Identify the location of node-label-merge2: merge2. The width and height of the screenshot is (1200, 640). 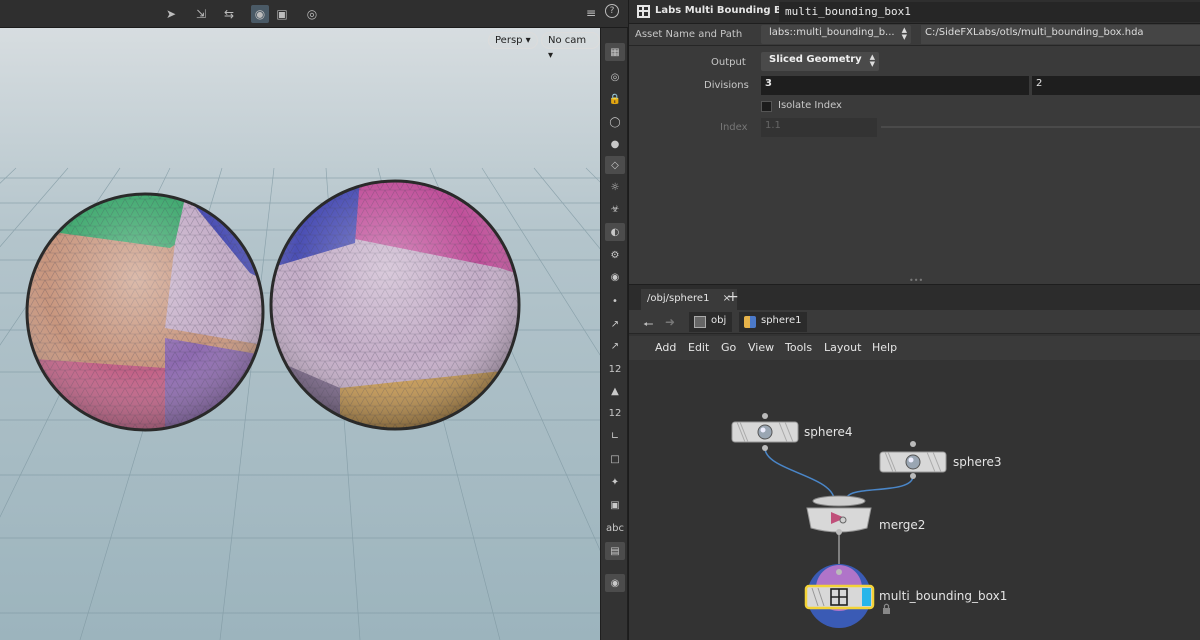
(902, 525).